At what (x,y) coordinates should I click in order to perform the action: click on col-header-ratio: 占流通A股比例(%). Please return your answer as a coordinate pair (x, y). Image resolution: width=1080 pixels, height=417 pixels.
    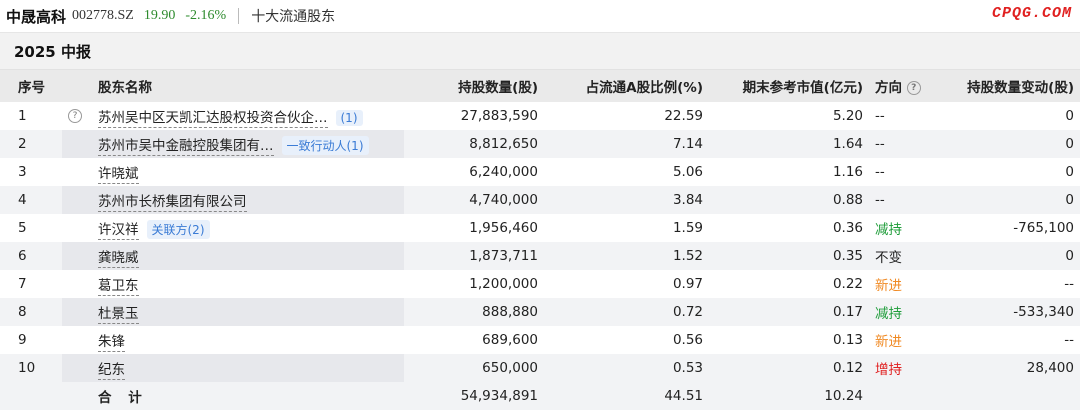
    Looking at the image, I should click on (626, 86).